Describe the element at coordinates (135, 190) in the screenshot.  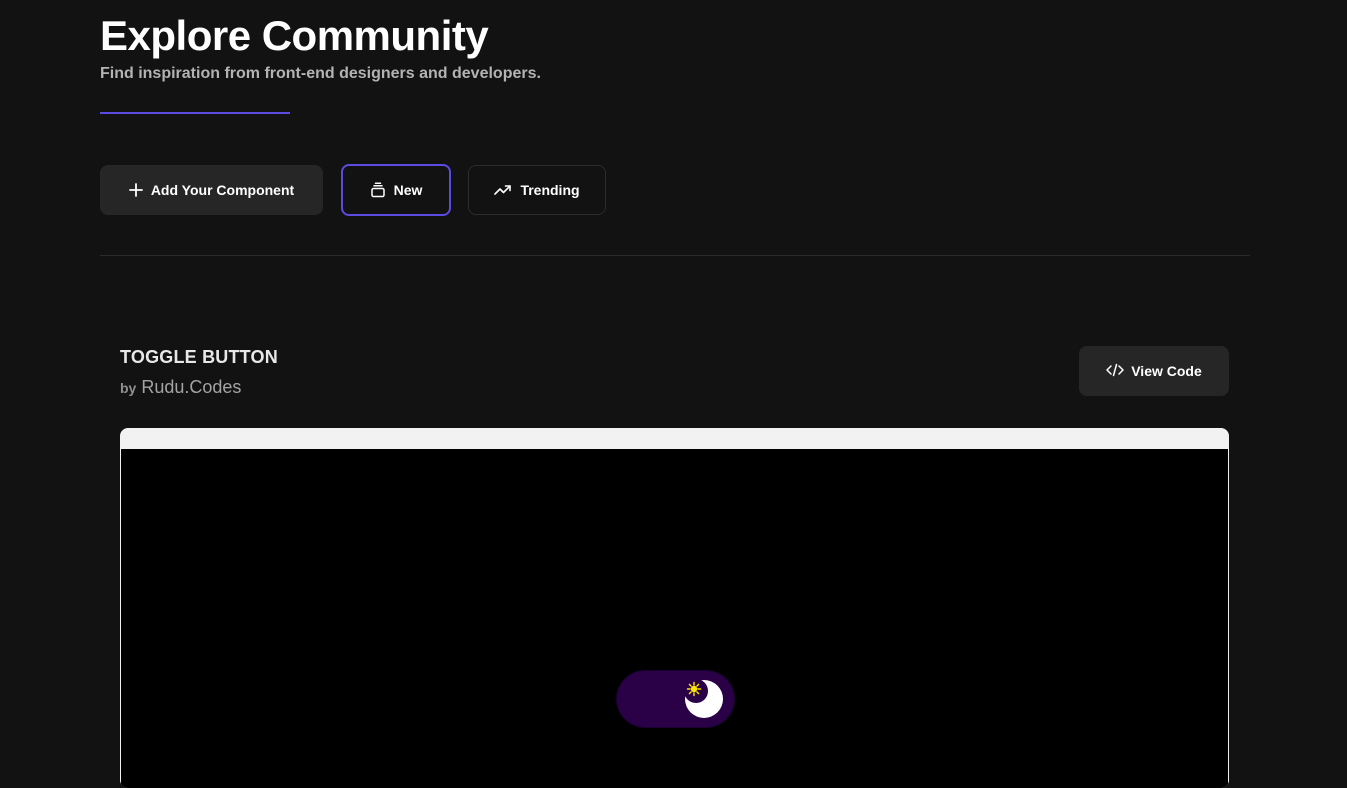
I see `plus-icon` at that location.